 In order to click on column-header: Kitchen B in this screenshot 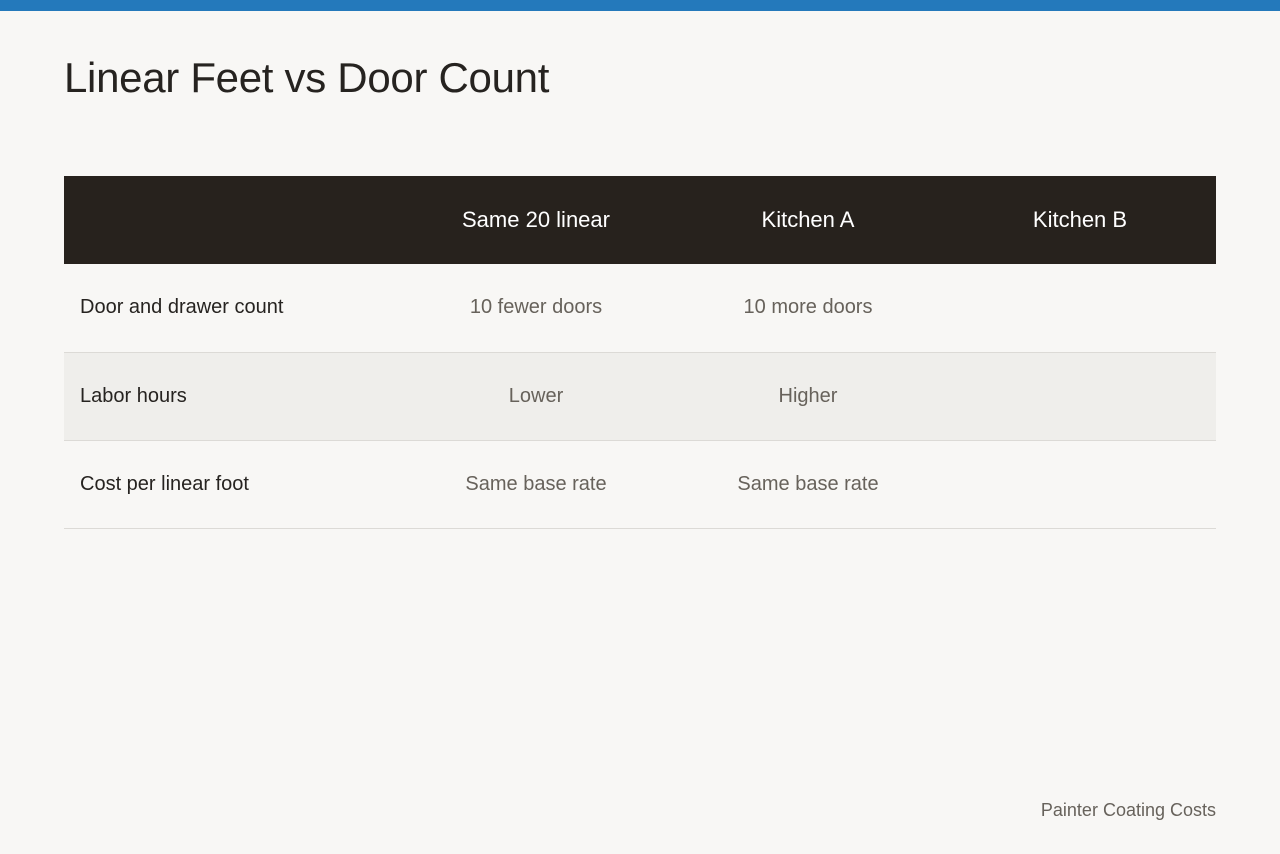, I will do `click(1080, 219)`.